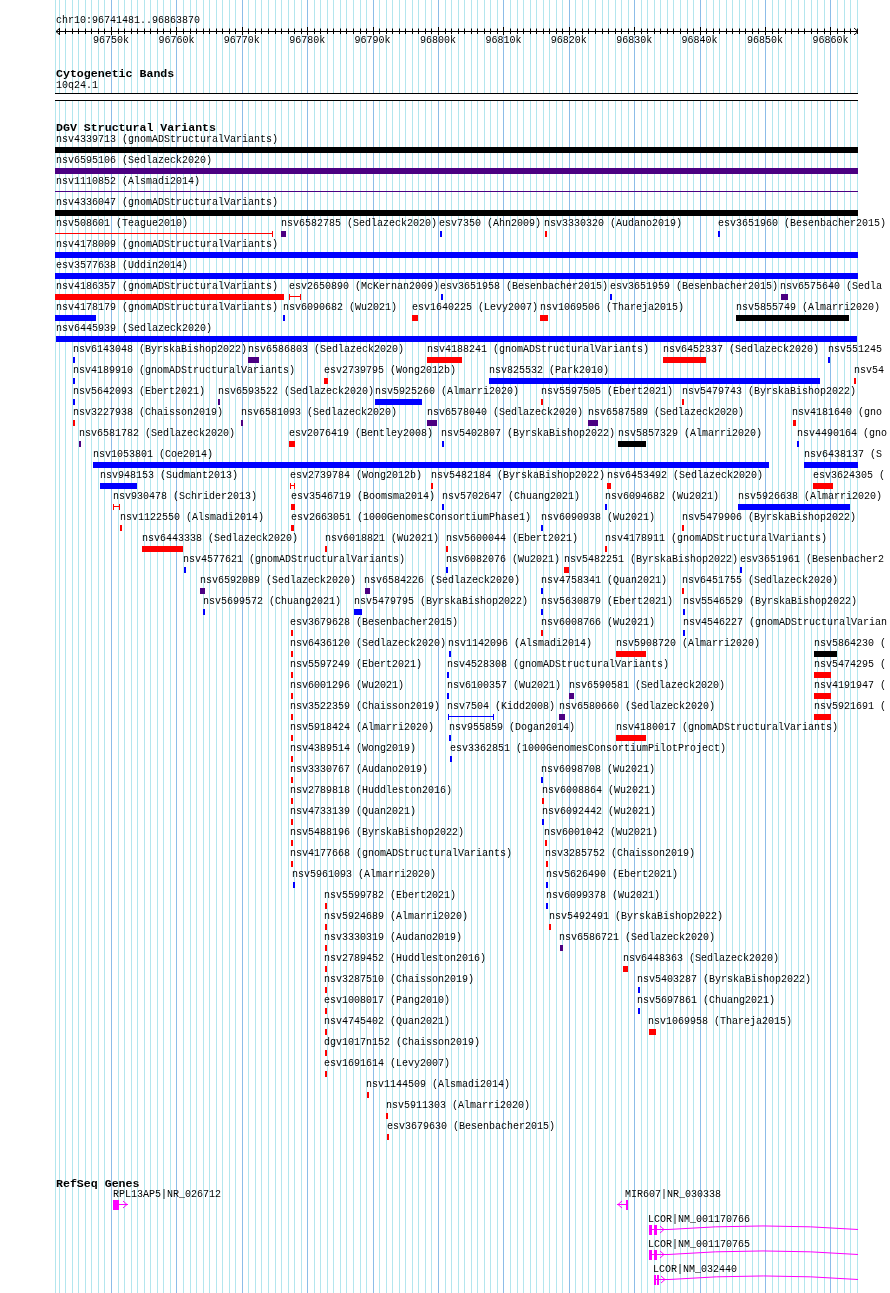 This screenshot has height=1293, width=890. What do you see at coordinates (192, 518) in the screenshot?
I see `variant-label: nsv1122550 (Alsmadi2014)` at bounding box center [192, 518].